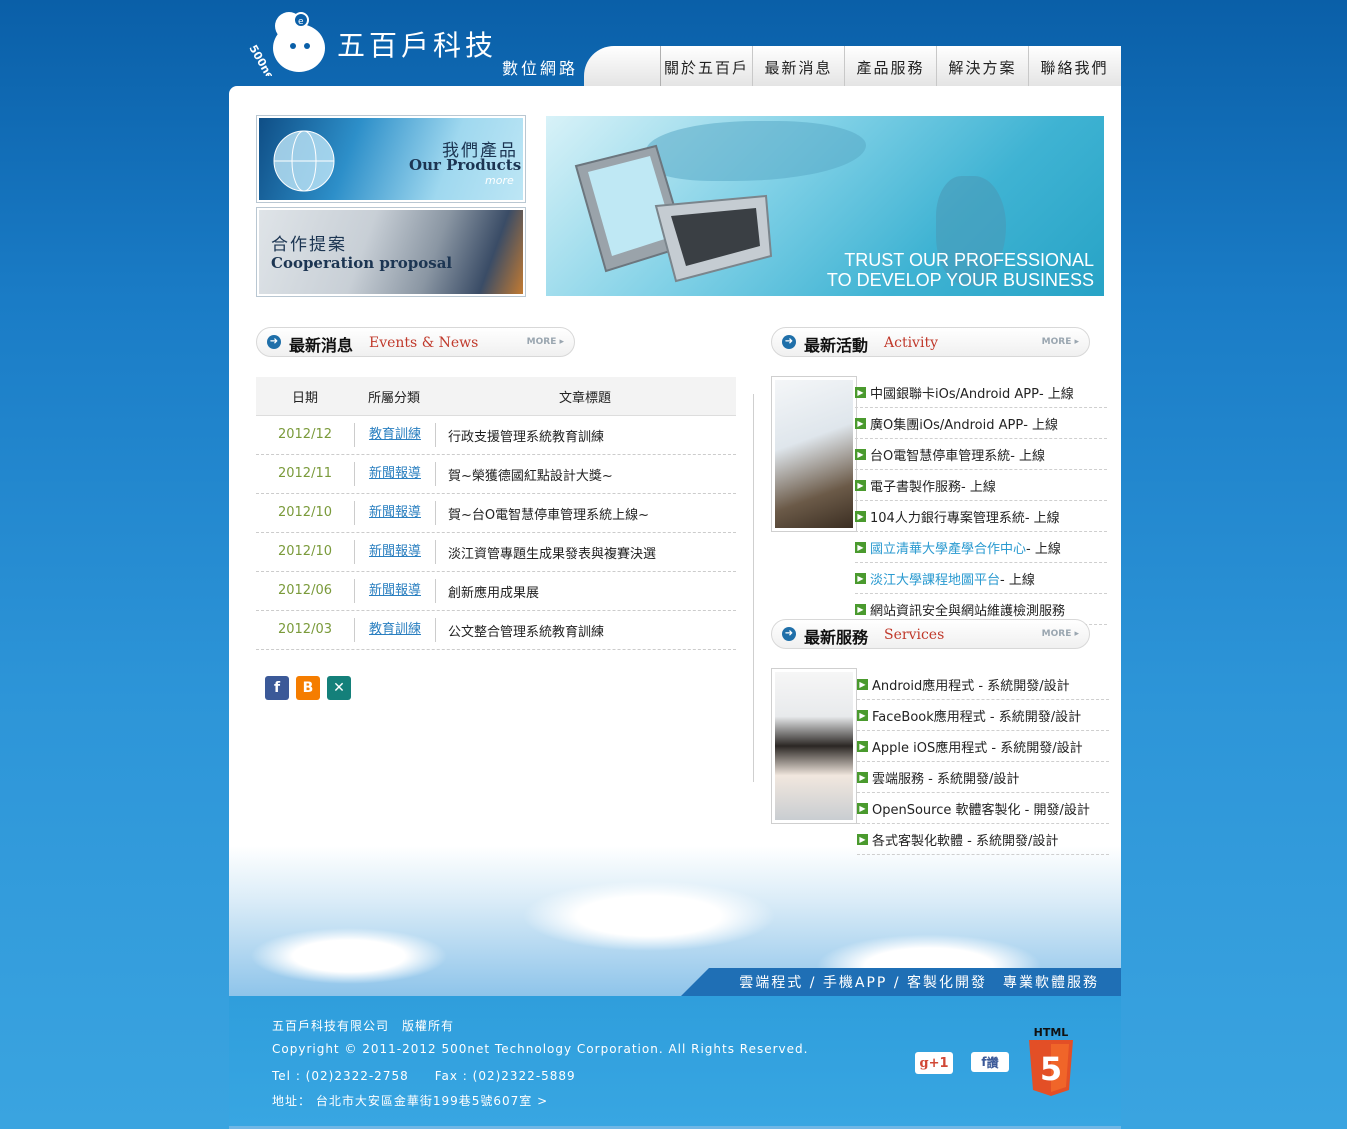 The width and height of the screenshot is (1347, 1129). I want to click on news-title-zh: 最新消息, so click(321, 345).